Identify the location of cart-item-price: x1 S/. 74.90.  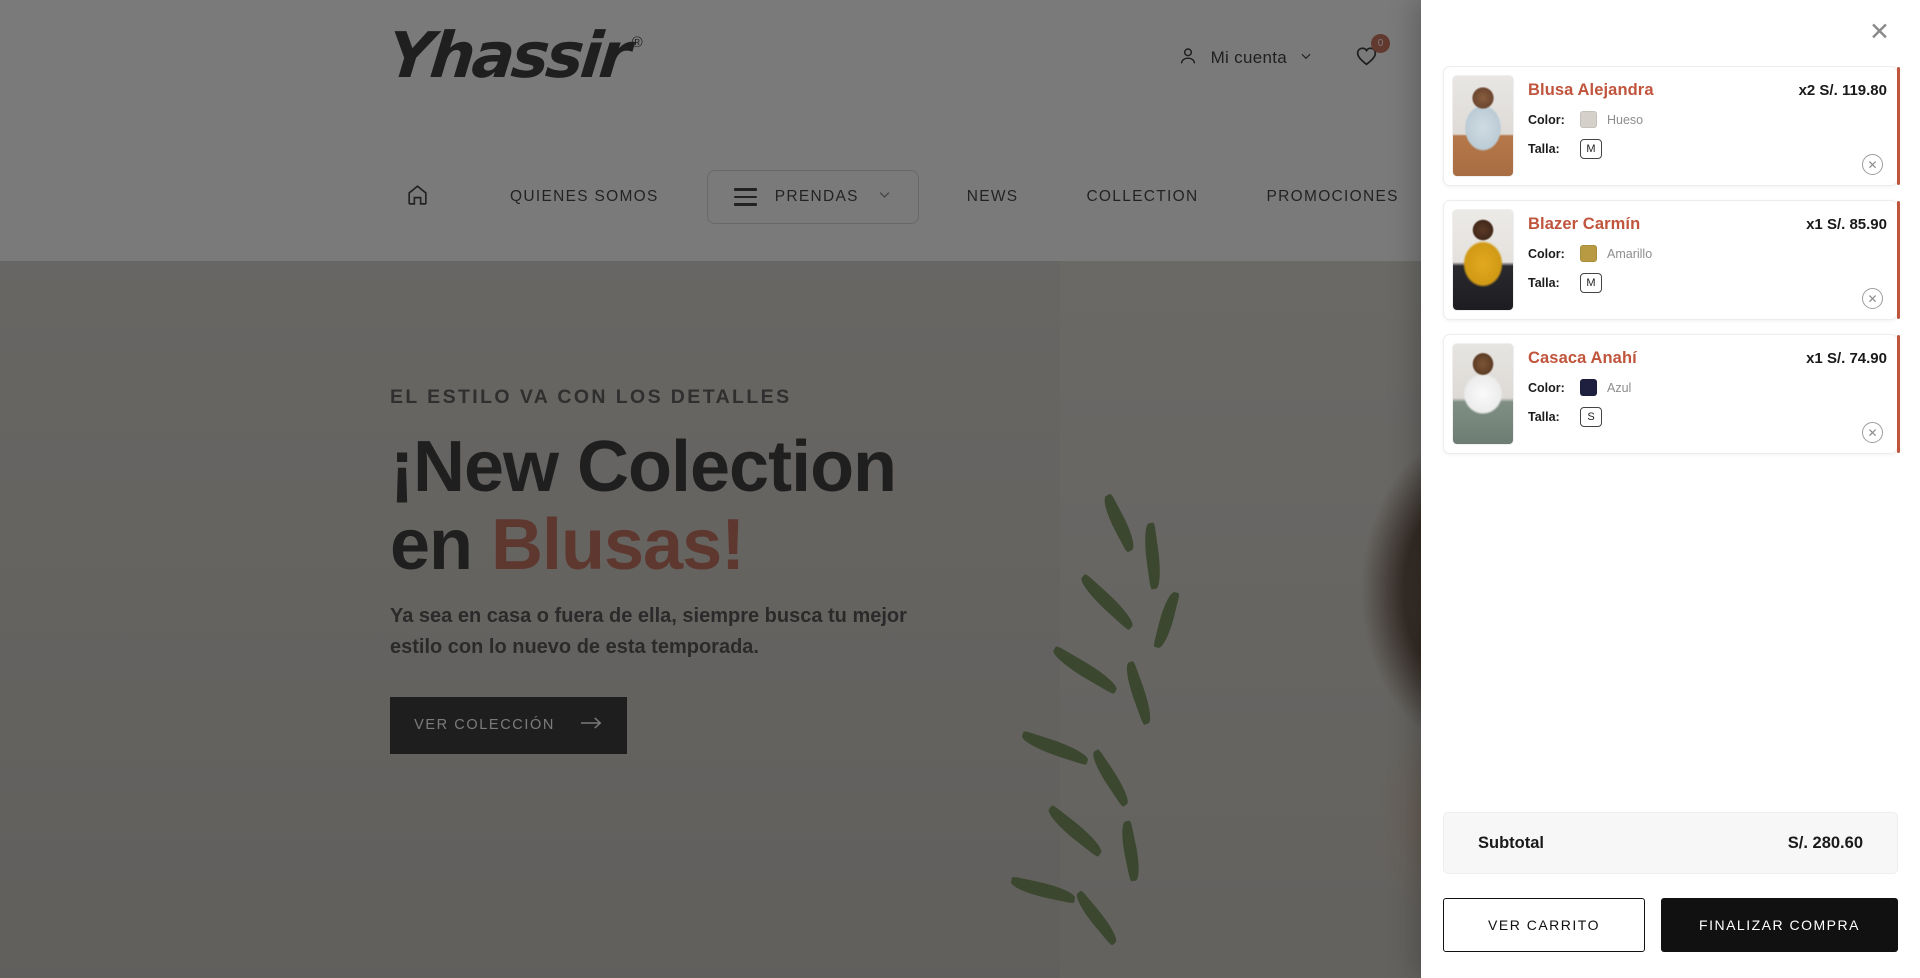
(1846, 358).